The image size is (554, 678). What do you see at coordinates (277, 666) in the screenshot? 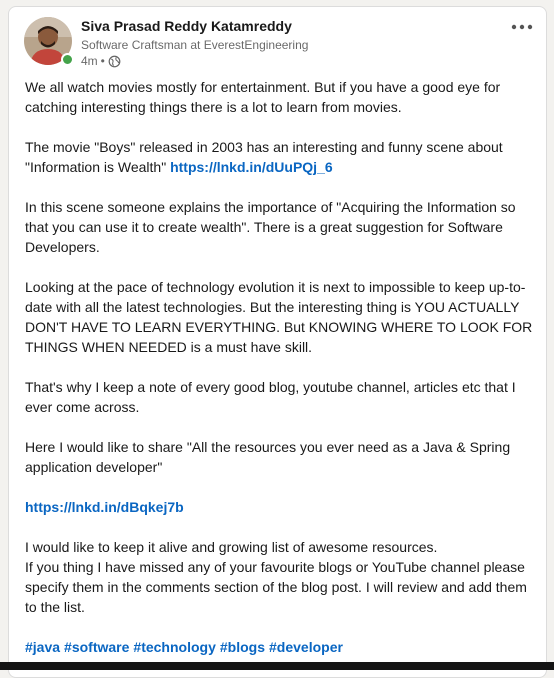
I see `bottom-bar` at bounding box center [277, 666].